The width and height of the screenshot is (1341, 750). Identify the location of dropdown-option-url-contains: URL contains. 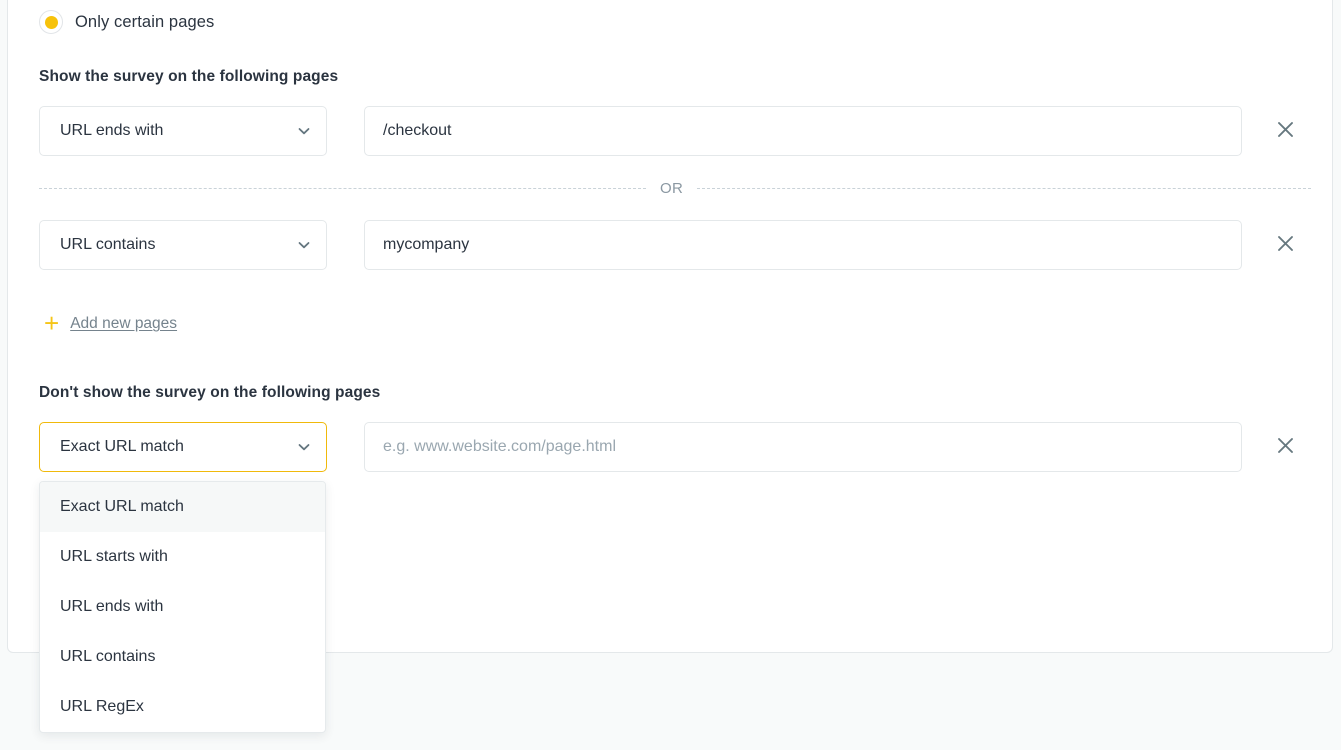
(182, 657).